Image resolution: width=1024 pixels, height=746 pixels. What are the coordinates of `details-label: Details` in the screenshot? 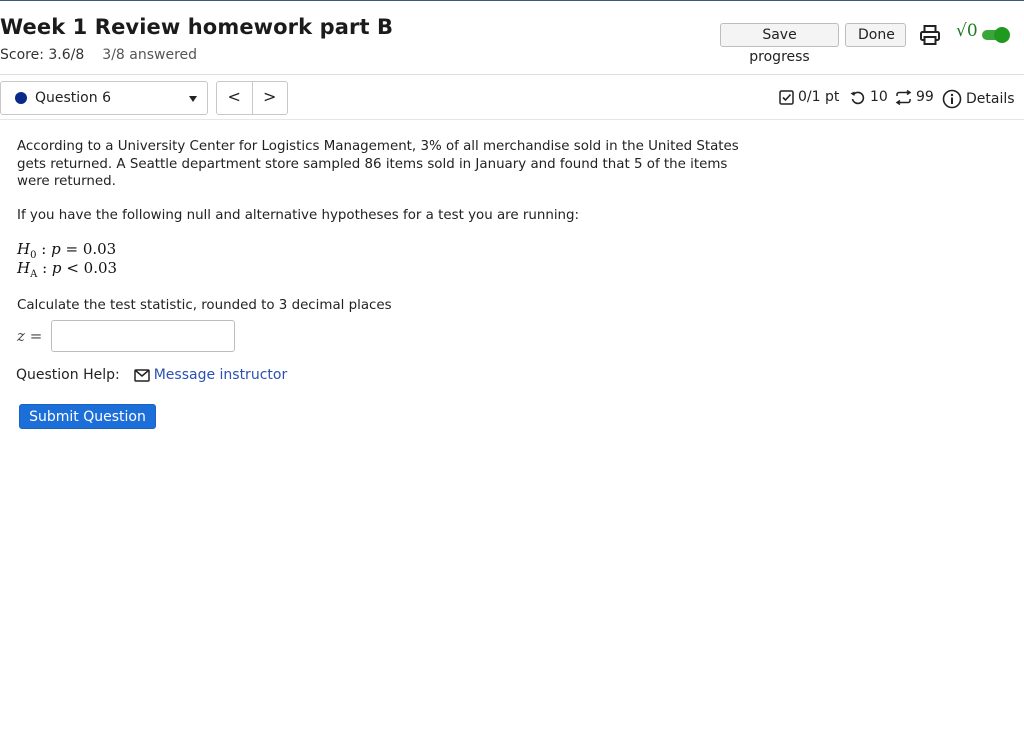 It's located at (990, 99).